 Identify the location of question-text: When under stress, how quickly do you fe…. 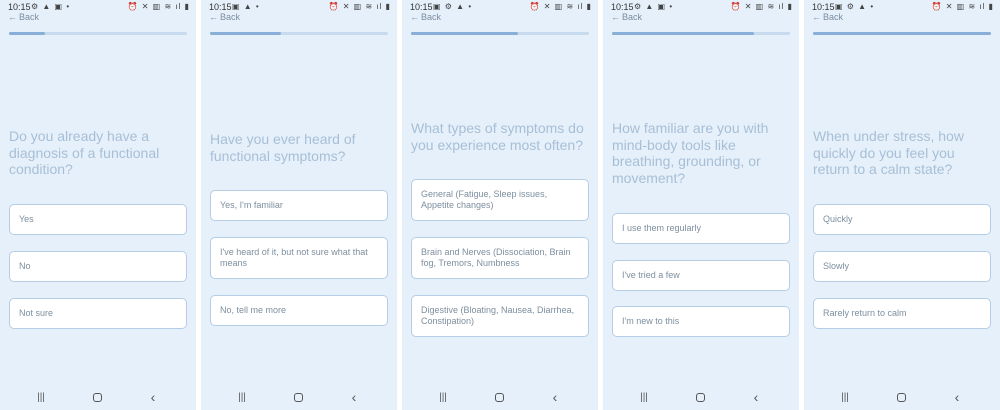
(888, 152).